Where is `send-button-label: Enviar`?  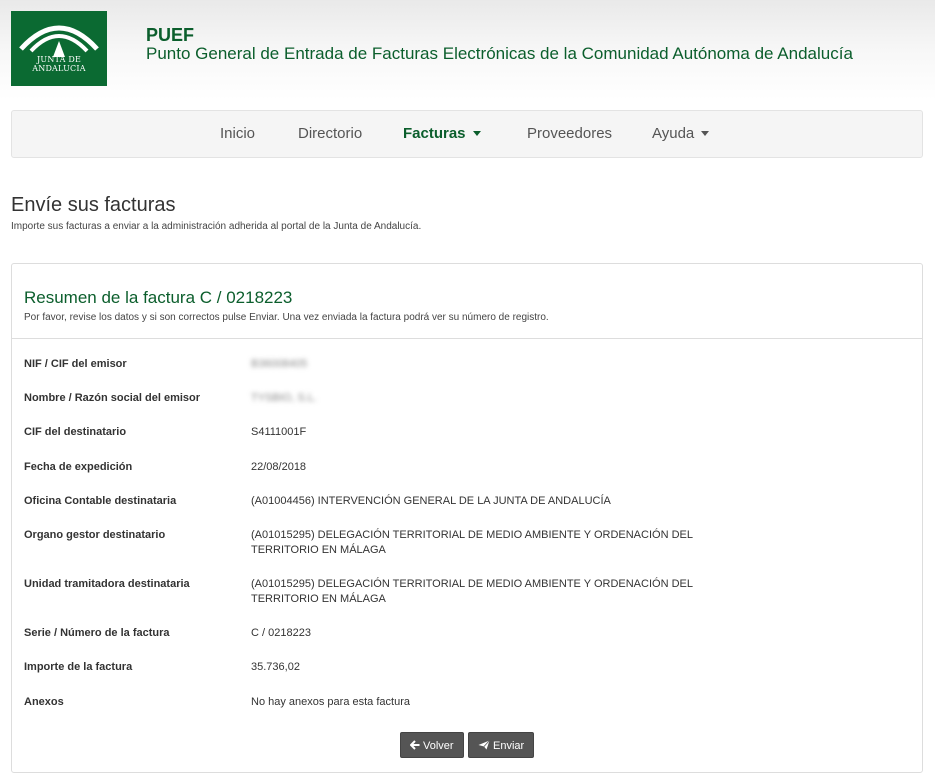 send-button-label: Enviar is located at coordinates (509, 746).